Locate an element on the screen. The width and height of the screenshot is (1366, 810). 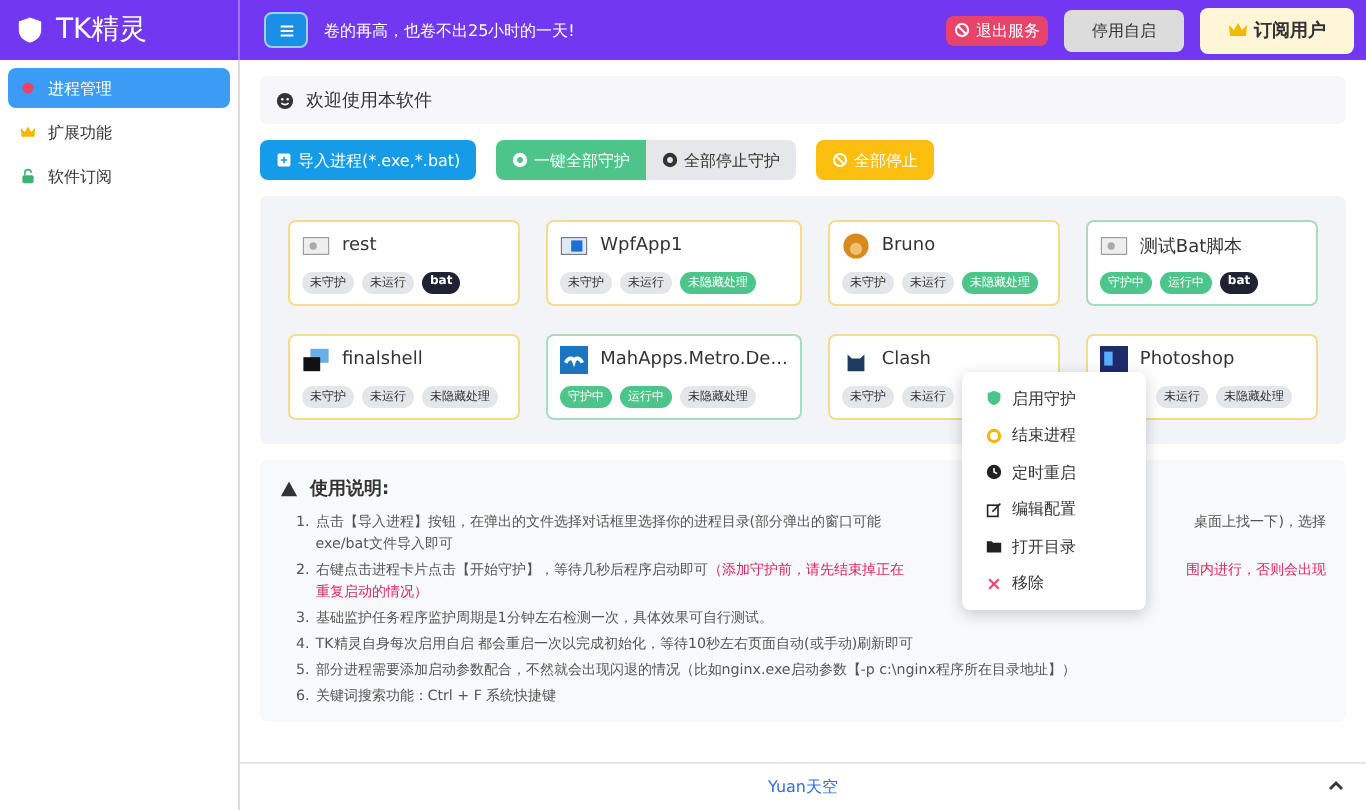
instructions-title: 使用说明: is located at coordinates (350, 489).